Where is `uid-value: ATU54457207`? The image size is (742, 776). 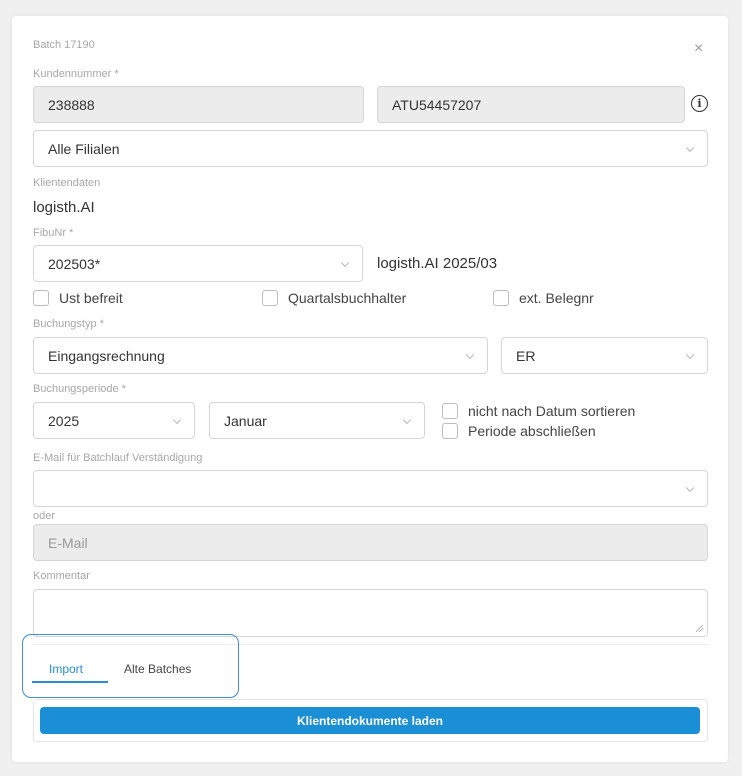 uid-value: ATU54457207 is located at coordinates (437, 104).